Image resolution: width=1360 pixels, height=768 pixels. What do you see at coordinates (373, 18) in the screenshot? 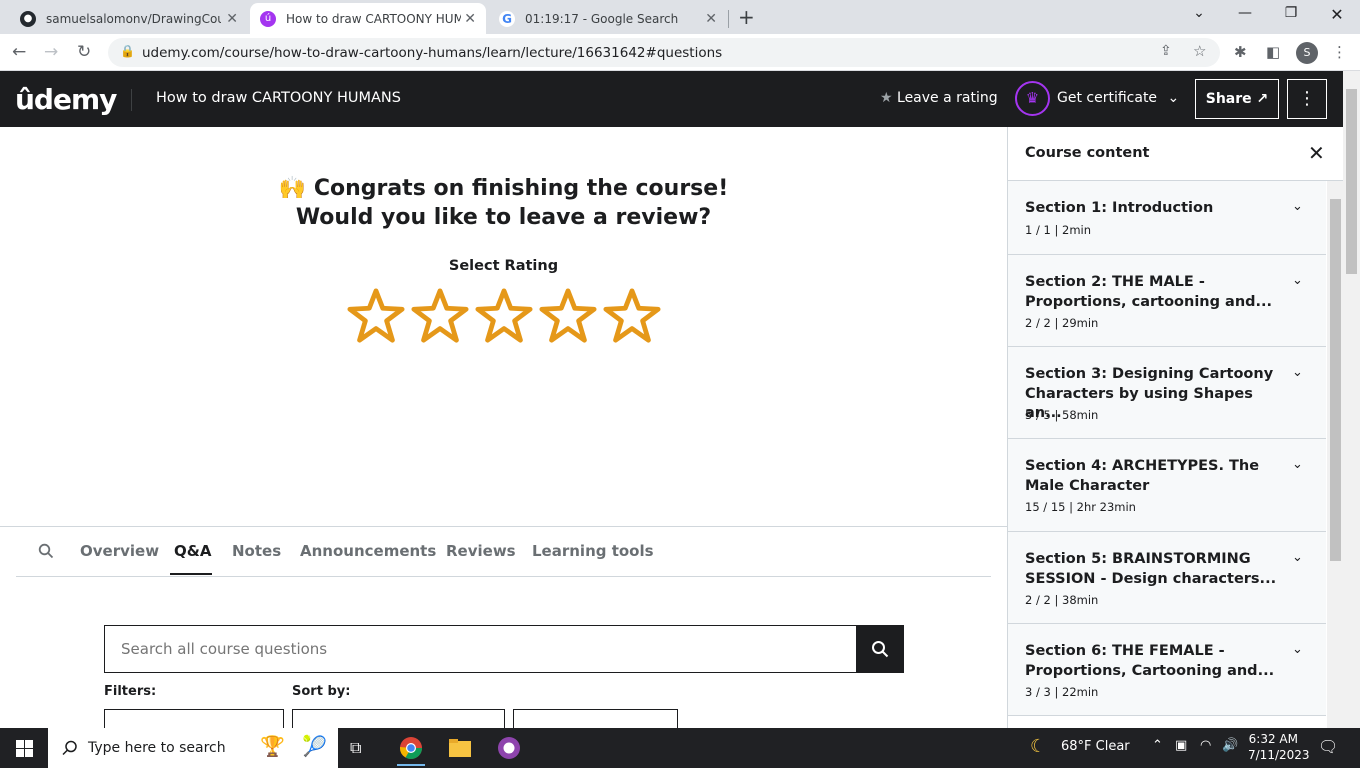
I see `tab-title: How to draw CARTOONY HUMAN` at bounding box center [373, 18].